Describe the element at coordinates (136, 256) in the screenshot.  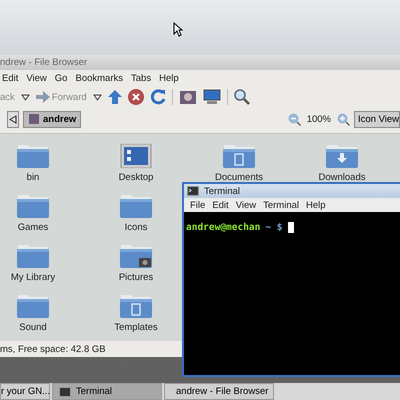
I see `folder-icon` at that location.